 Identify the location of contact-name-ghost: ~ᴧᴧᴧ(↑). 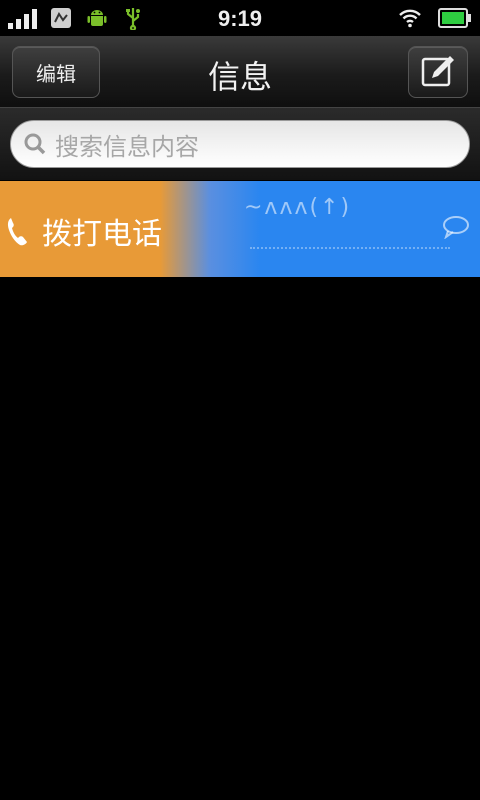
(298, 207).